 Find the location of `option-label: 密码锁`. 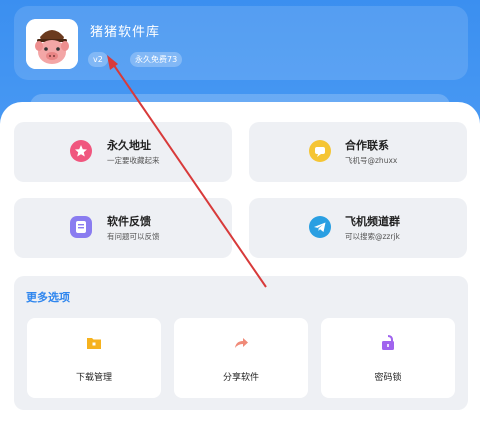

option-label: 密码锁 is located at coordinates (388, 378).